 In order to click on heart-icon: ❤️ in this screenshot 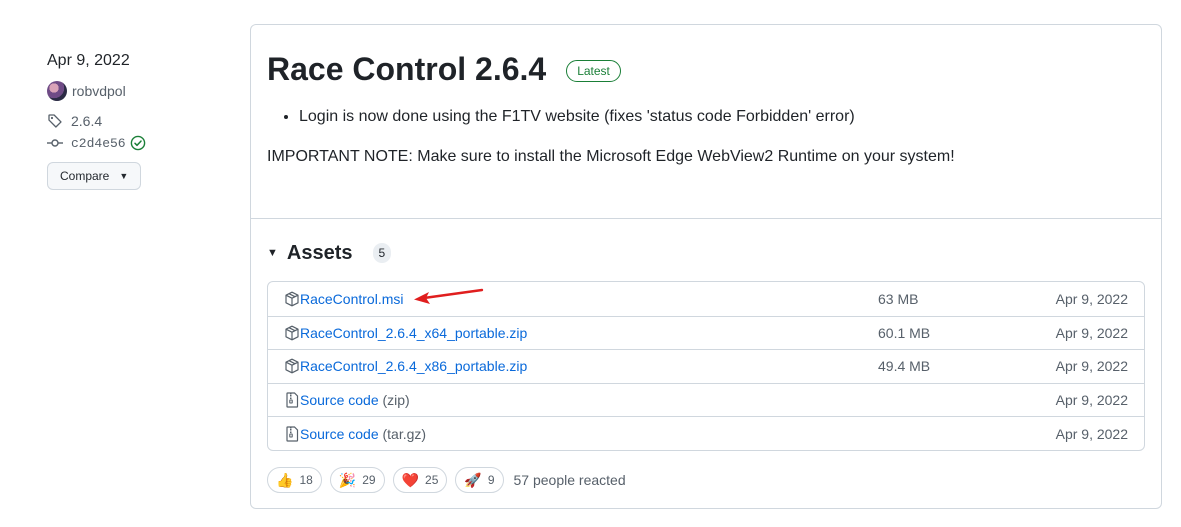, I will do `click(410, 479)`.